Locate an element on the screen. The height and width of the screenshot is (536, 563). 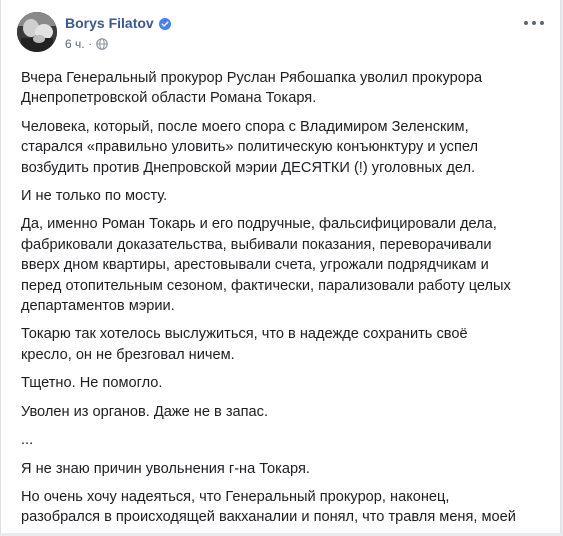
post-header: Borys Filatov 6 ч. · is located at coordinates (94, 36).